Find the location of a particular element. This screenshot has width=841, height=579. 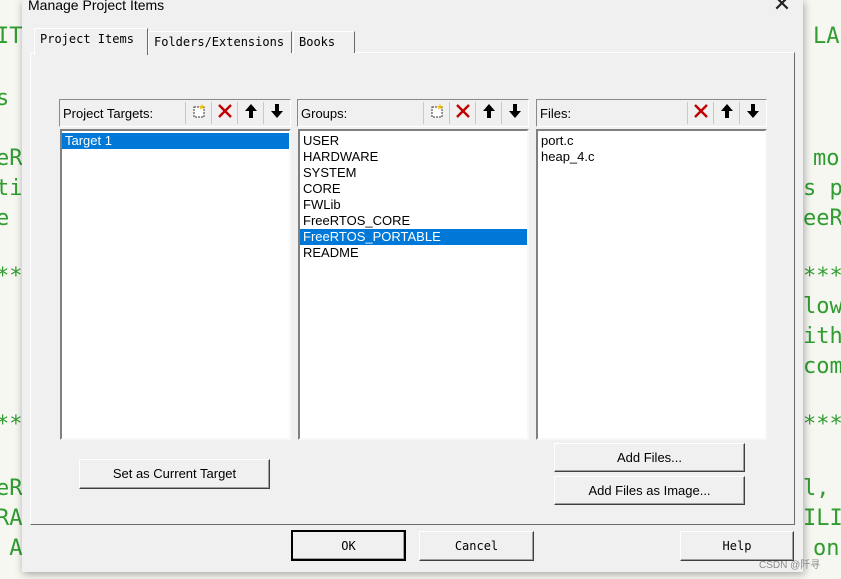

bg-code-fragment: s p is located at coordinates (822, 188).